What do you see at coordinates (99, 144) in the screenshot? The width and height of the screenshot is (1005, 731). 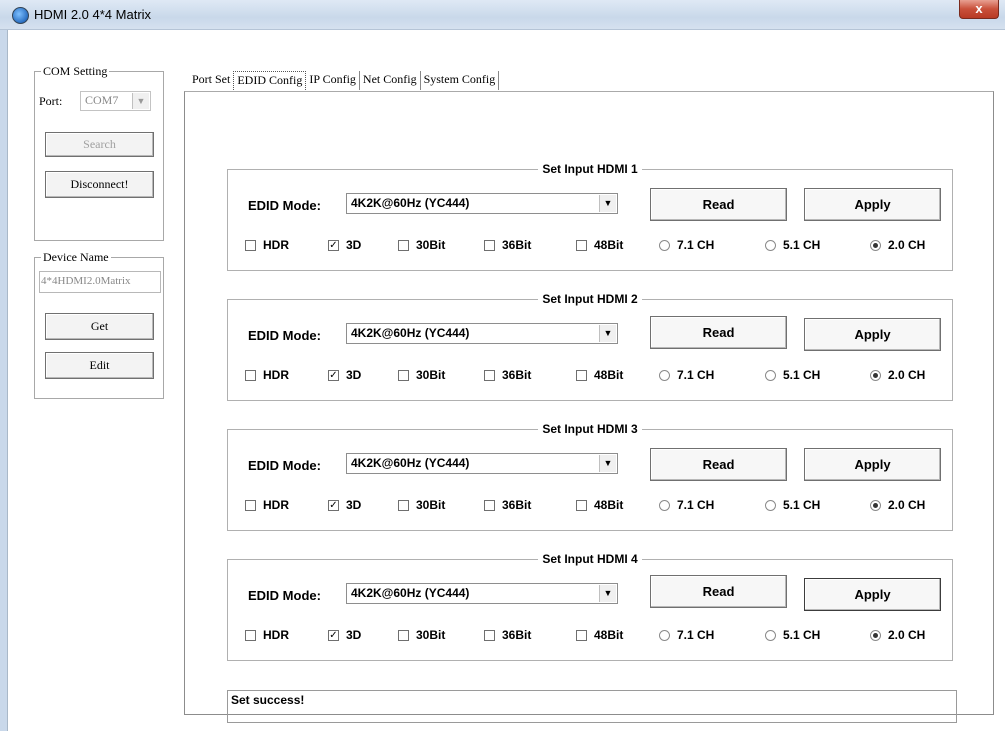 I see `search-button: Search` at bounding box center [99, 144].